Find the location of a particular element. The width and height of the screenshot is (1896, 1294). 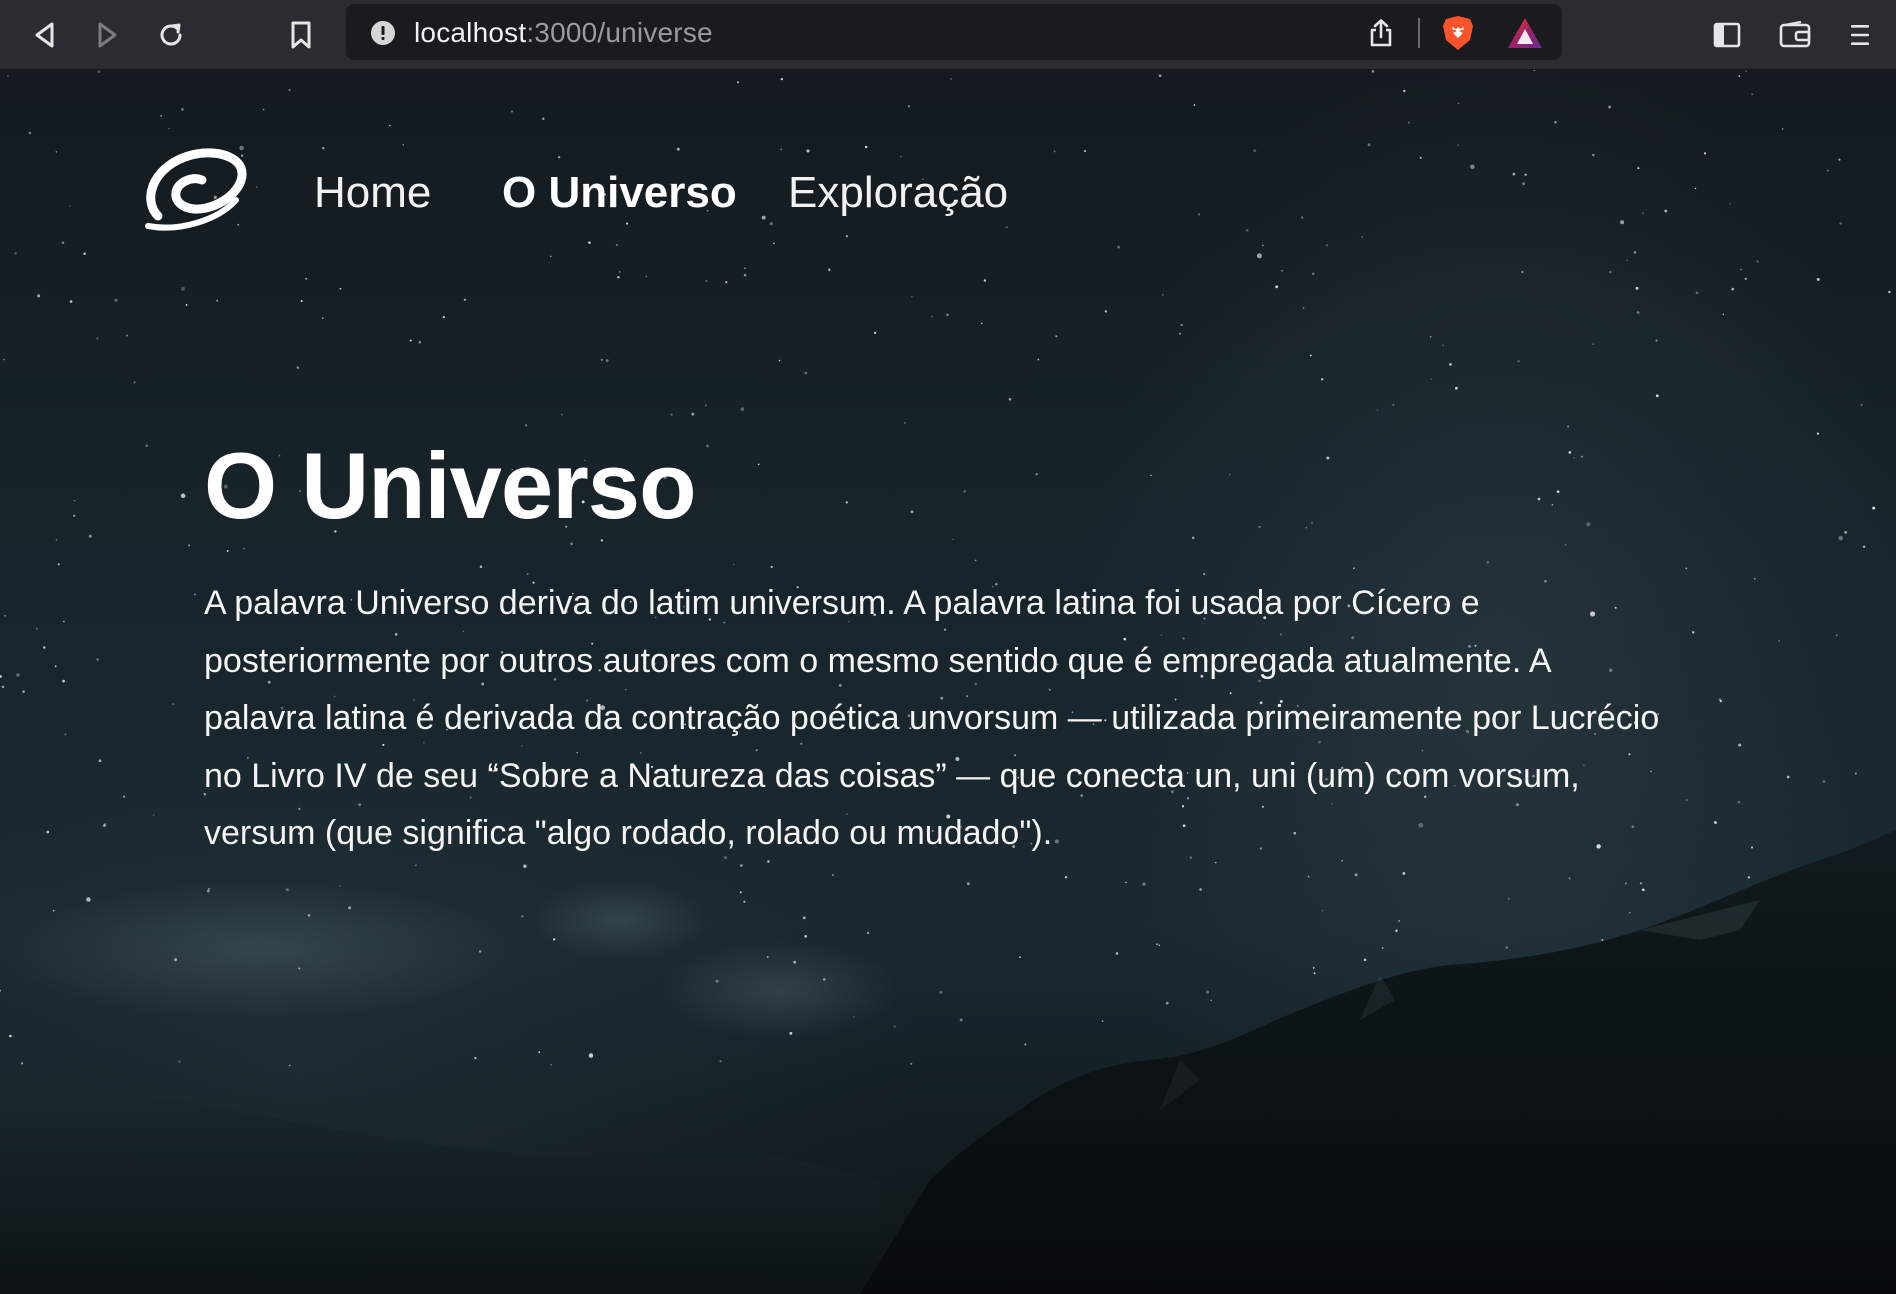

menu-icon is located at coordinates (1860, 35).